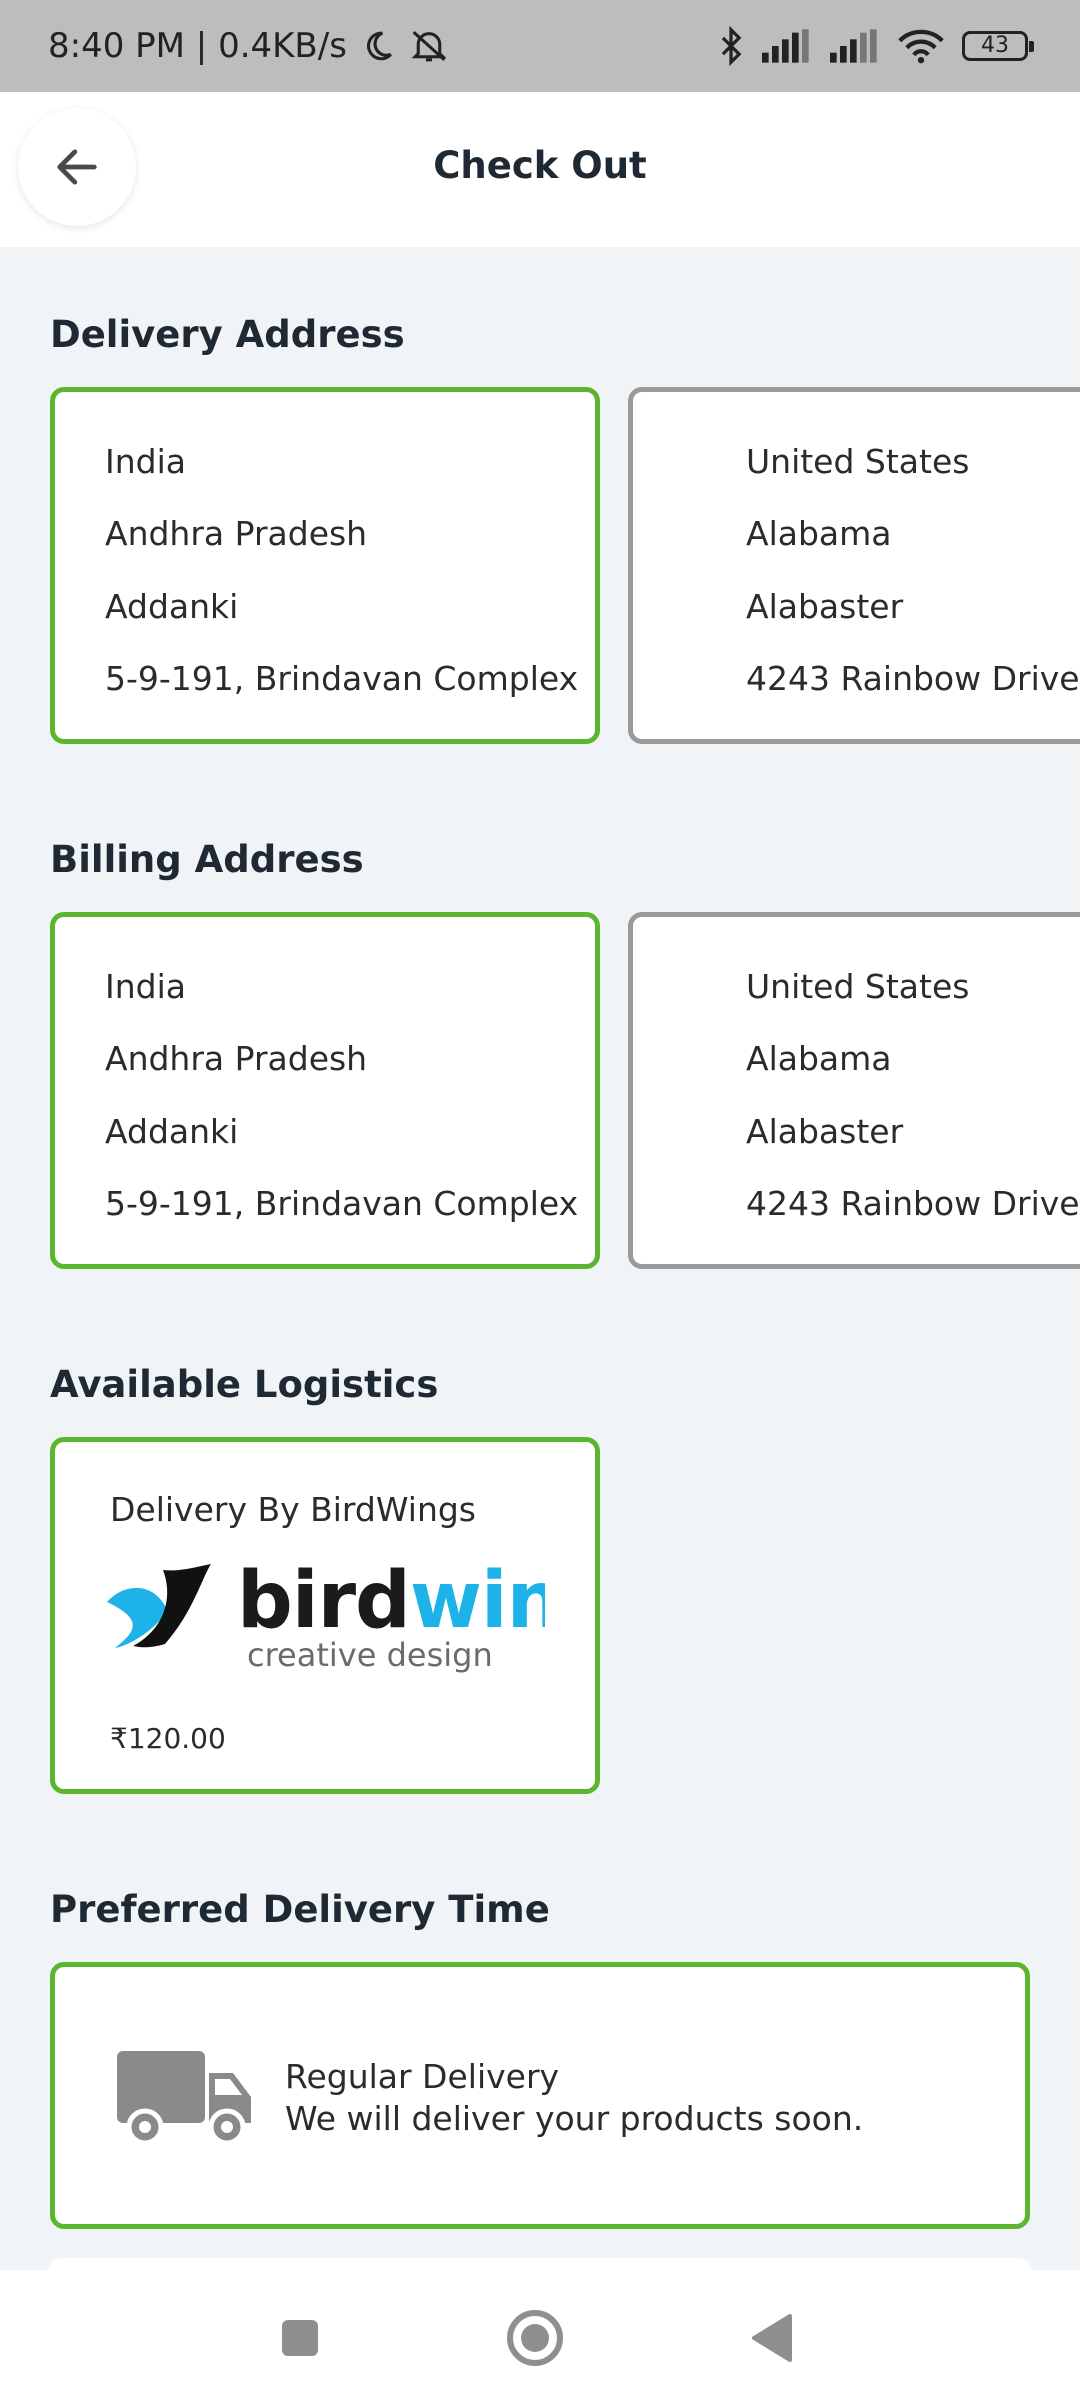 The width and height of the screenshot is (1080, 2400). Describe the element at coordinates (574, 2118) in the screenshot. I see `delivery-option-description: We will deliver your products soon.` at that location.